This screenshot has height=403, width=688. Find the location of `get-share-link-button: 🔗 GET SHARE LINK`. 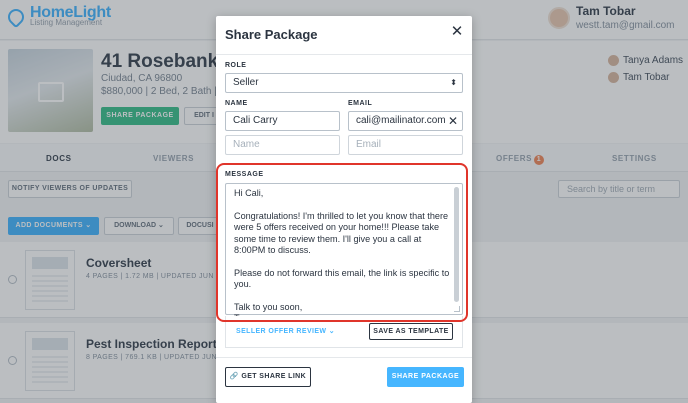

get-share-link-button: 🔗 GET SHARE LINK is located at coordinates (268, 377).